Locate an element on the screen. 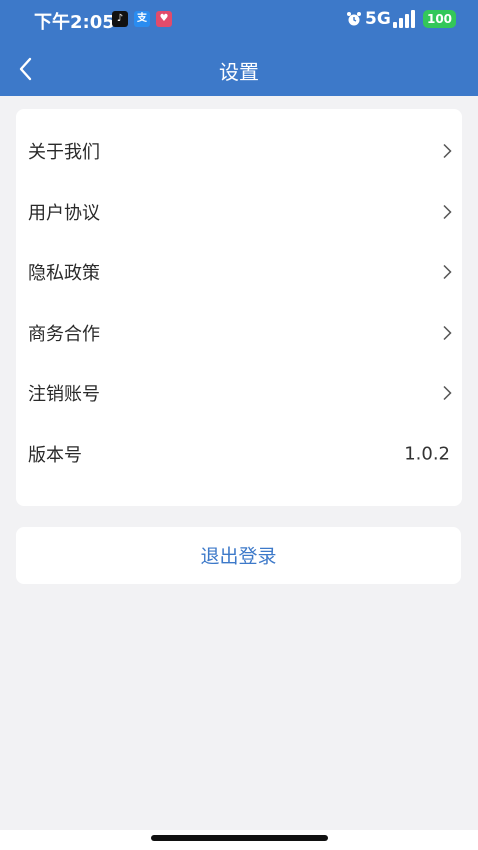 This screenshot has height=850, width=478. settings-item-user-agreement: 用户协议 is located at coordinates (239, 212).